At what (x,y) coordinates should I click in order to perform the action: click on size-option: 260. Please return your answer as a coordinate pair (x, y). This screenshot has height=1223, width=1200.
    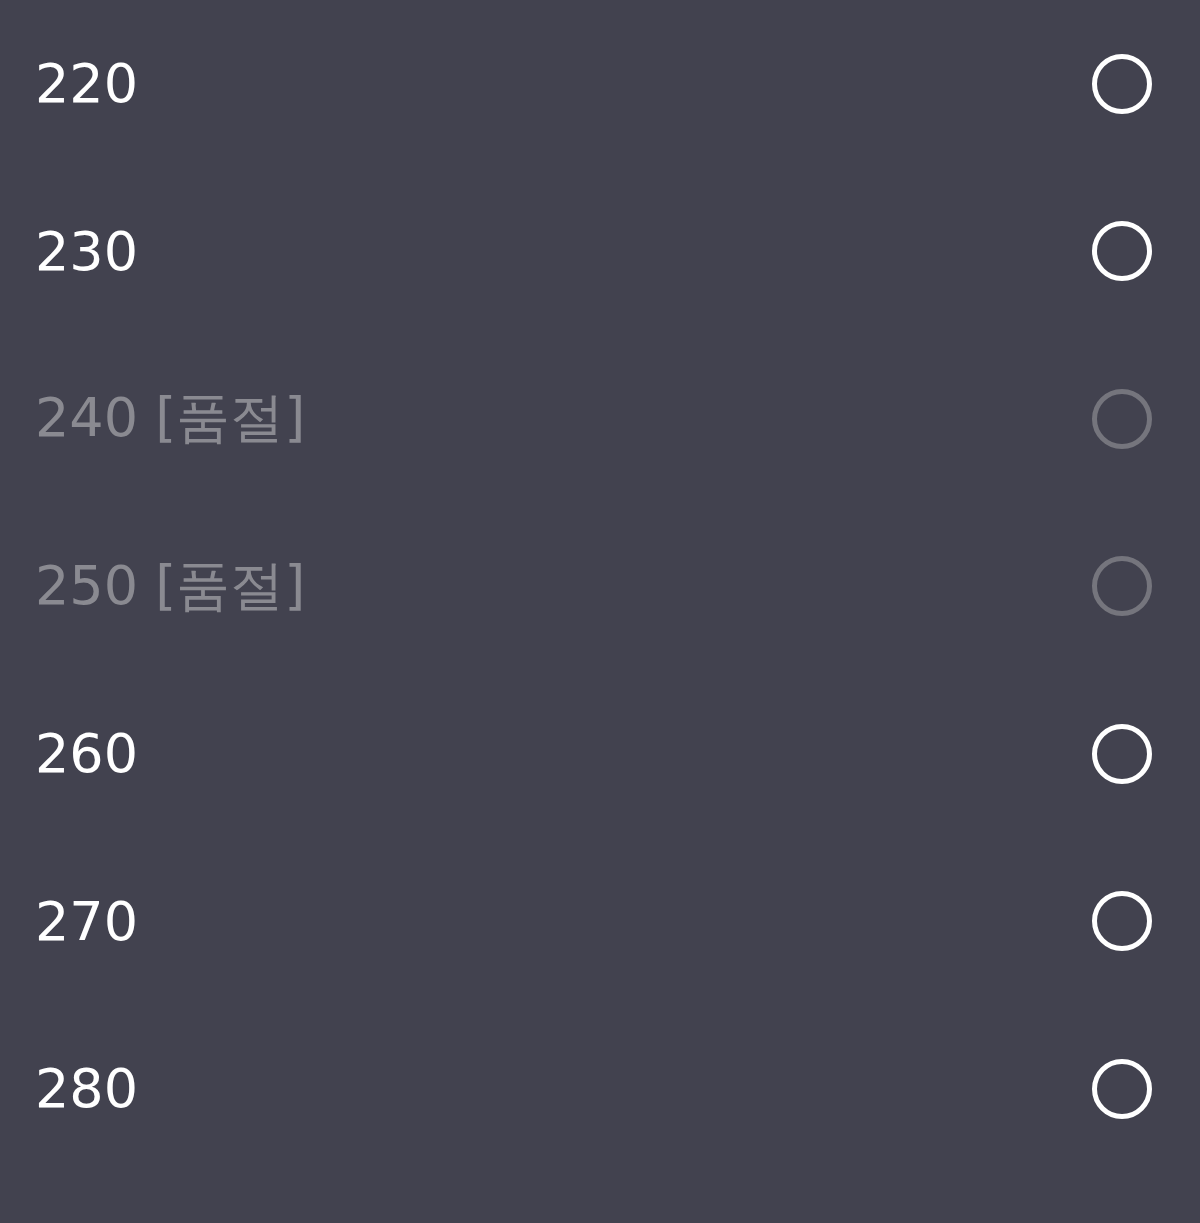
    Looking at the image, I should click on (600, 754).